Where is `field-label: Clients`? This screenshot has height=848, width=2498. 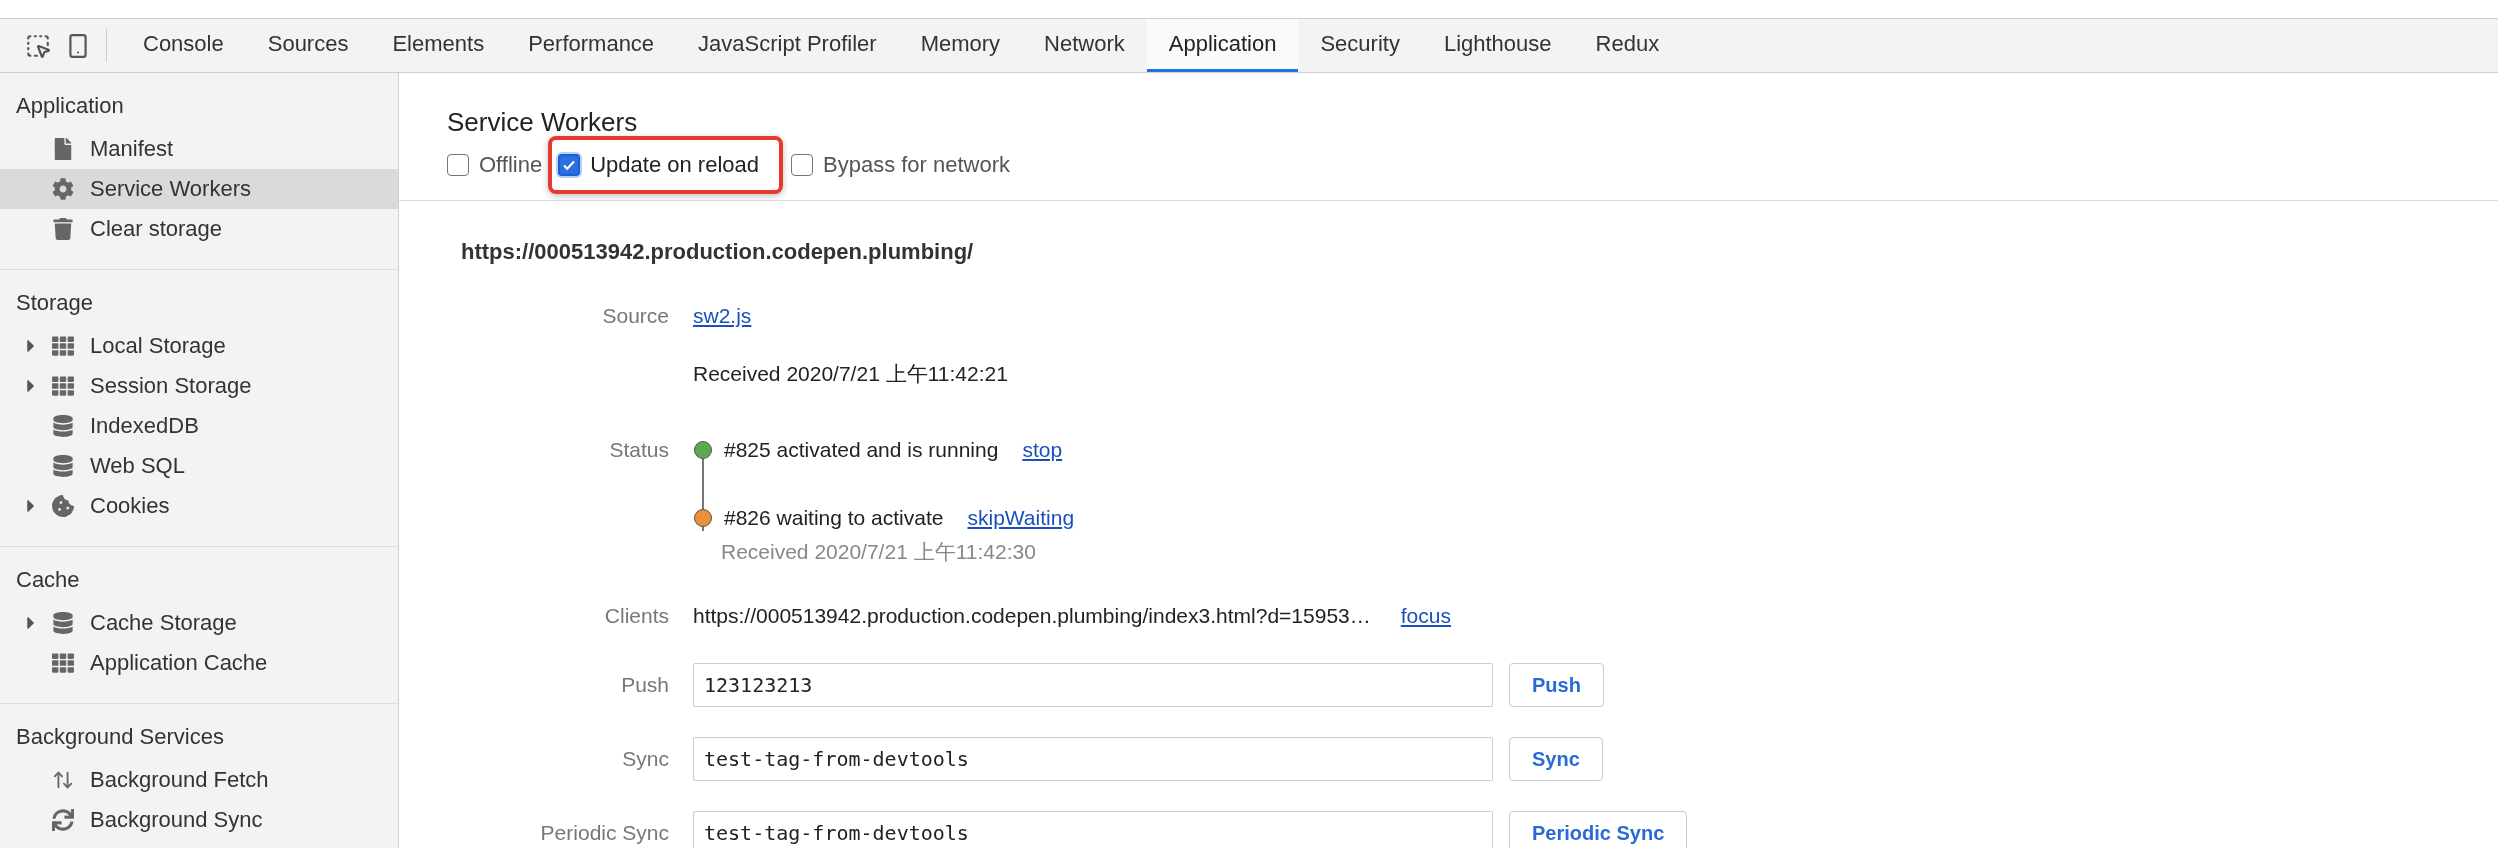 field-label: Clients is located at coordinates (636, 616).